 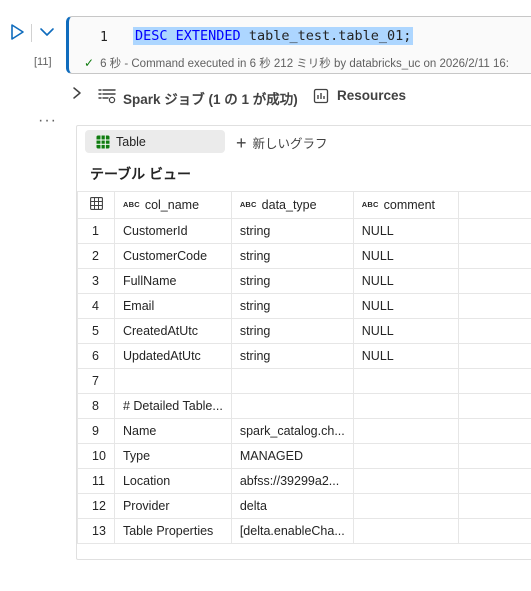 What do you see at coordinates (172, 381) in the screenshot?
I see `cell-col-name` at bounding box center [172, 381].